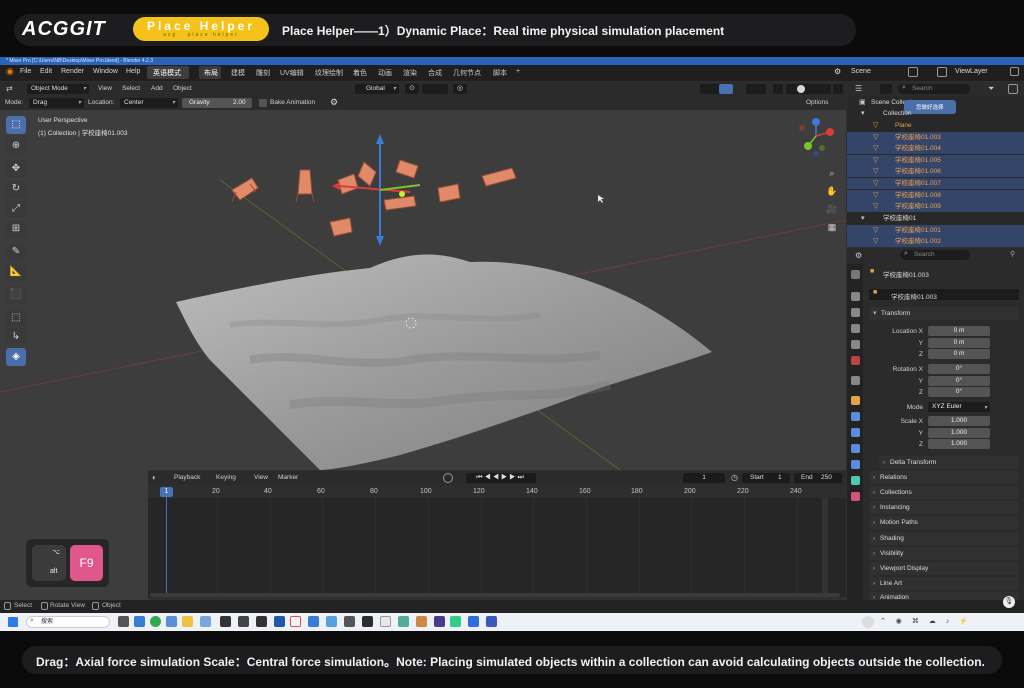  Describe the element at coordinates (435, 73) in the screenshot. I see `workspace-tab-compositing: 合成` at that location.